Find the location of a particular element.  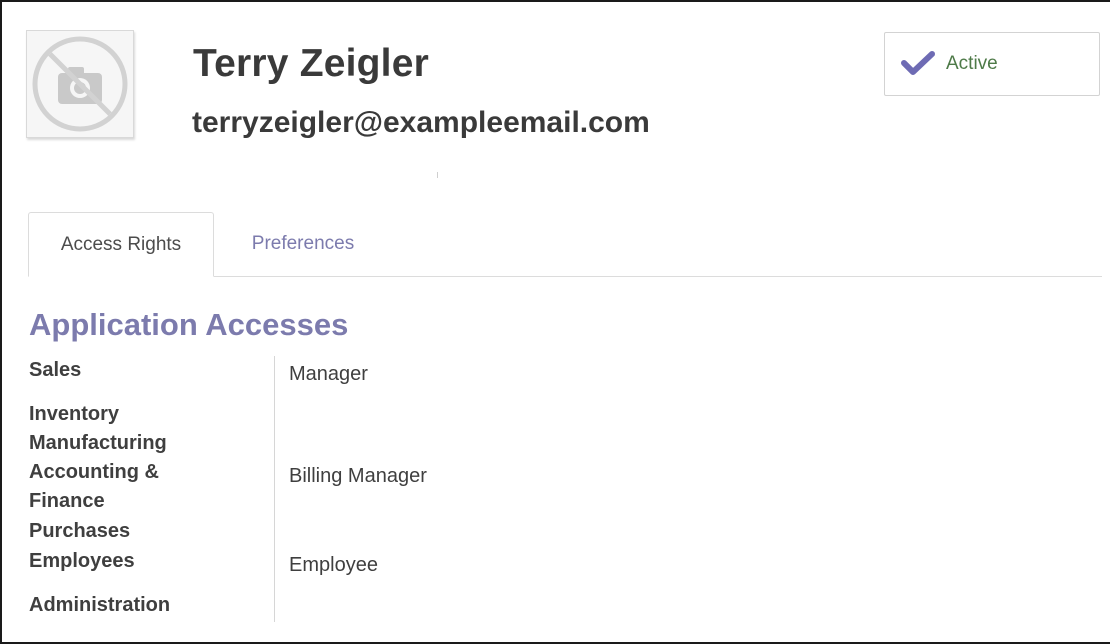

access-label-manufacturing: Manufacturing is located at coordinates (98, 443).